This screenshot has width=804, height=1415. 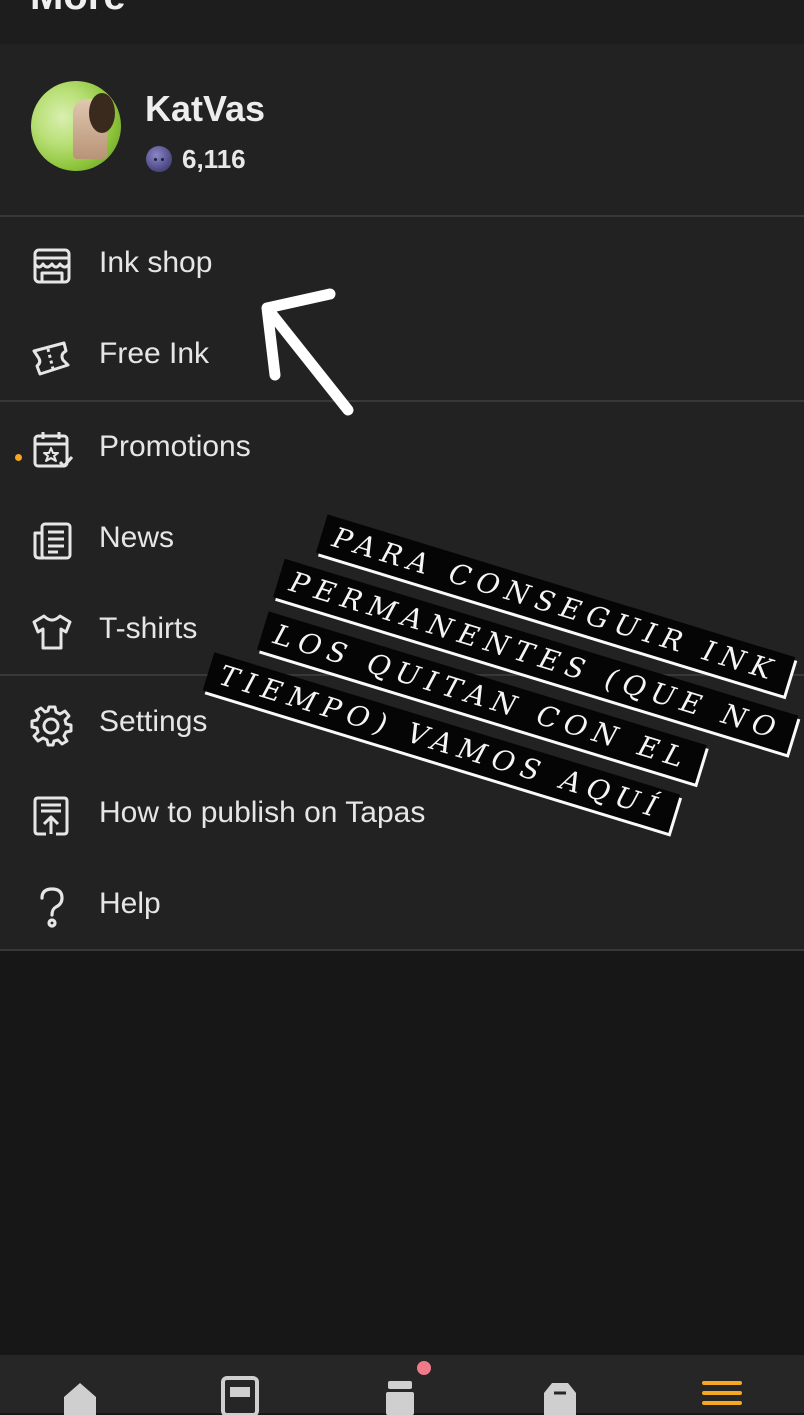 I want to click on shop-icon, so click(x=560, y=1399).